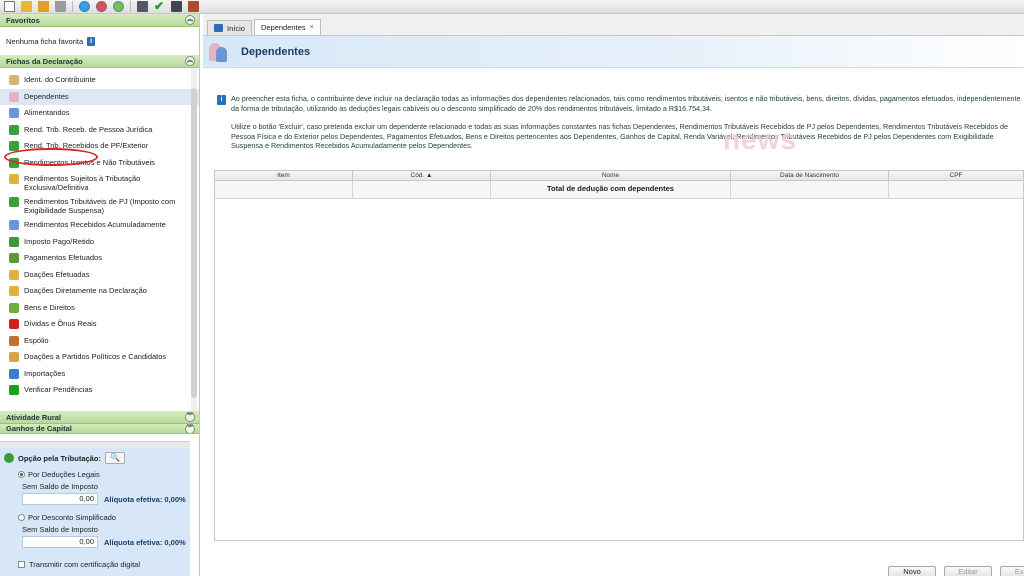 This screenshot has height=576, width=1024. I want to click on favoritos-empty-text: Nenhuma ficha favorita, so click(45, 41).